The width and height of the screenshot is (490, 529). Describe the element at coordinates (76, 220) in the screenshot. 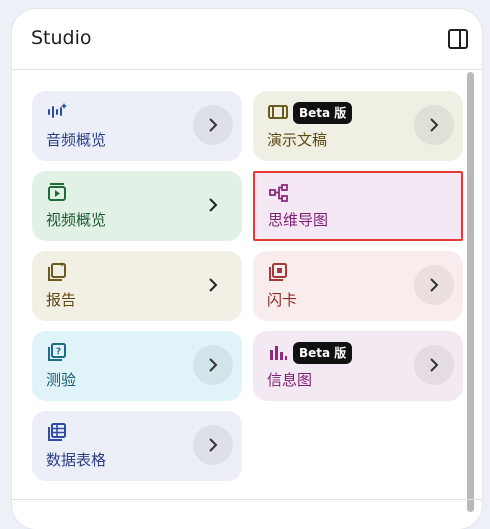

I see `card-label: 视频概览` at that location.